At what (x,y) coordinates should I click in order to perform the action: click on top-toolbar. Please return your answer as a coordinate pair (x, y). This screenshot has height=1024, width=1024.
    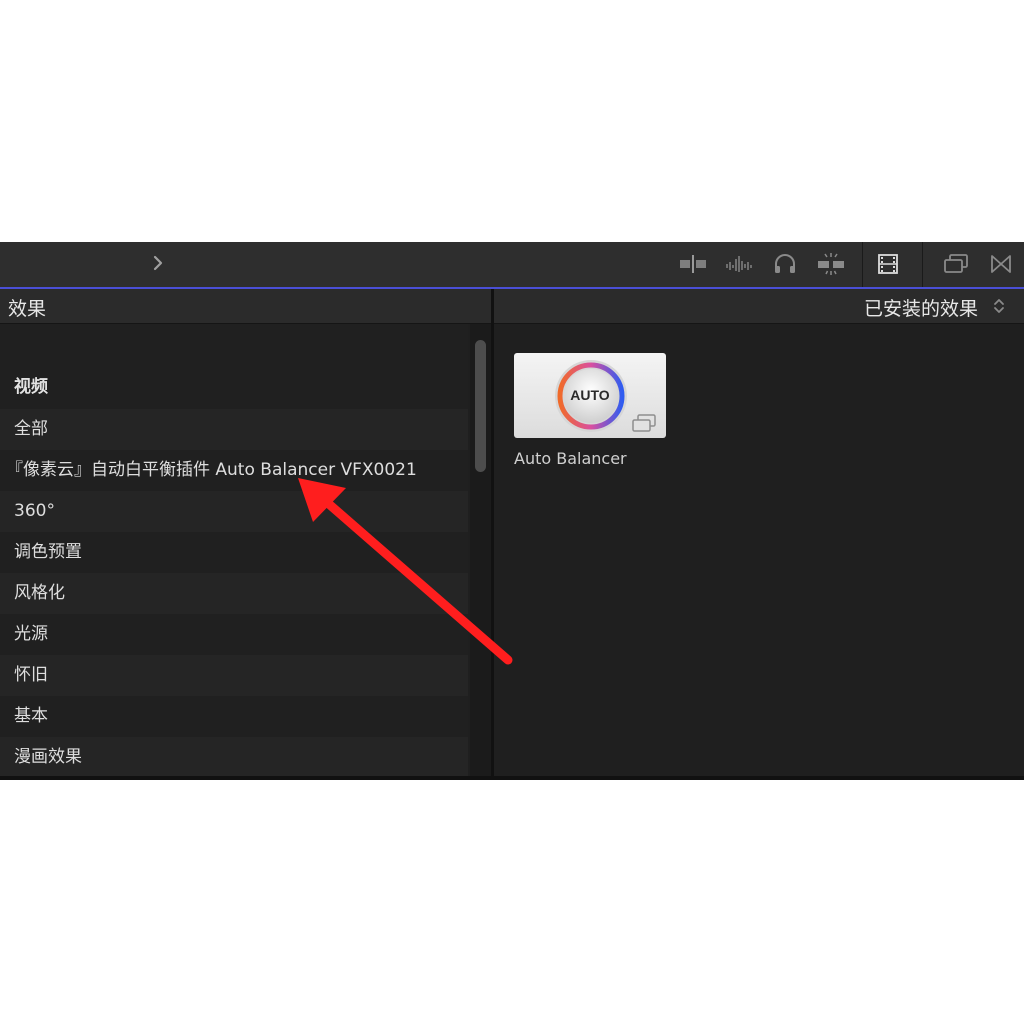
    Looking at the image, I should click on (512, 265).